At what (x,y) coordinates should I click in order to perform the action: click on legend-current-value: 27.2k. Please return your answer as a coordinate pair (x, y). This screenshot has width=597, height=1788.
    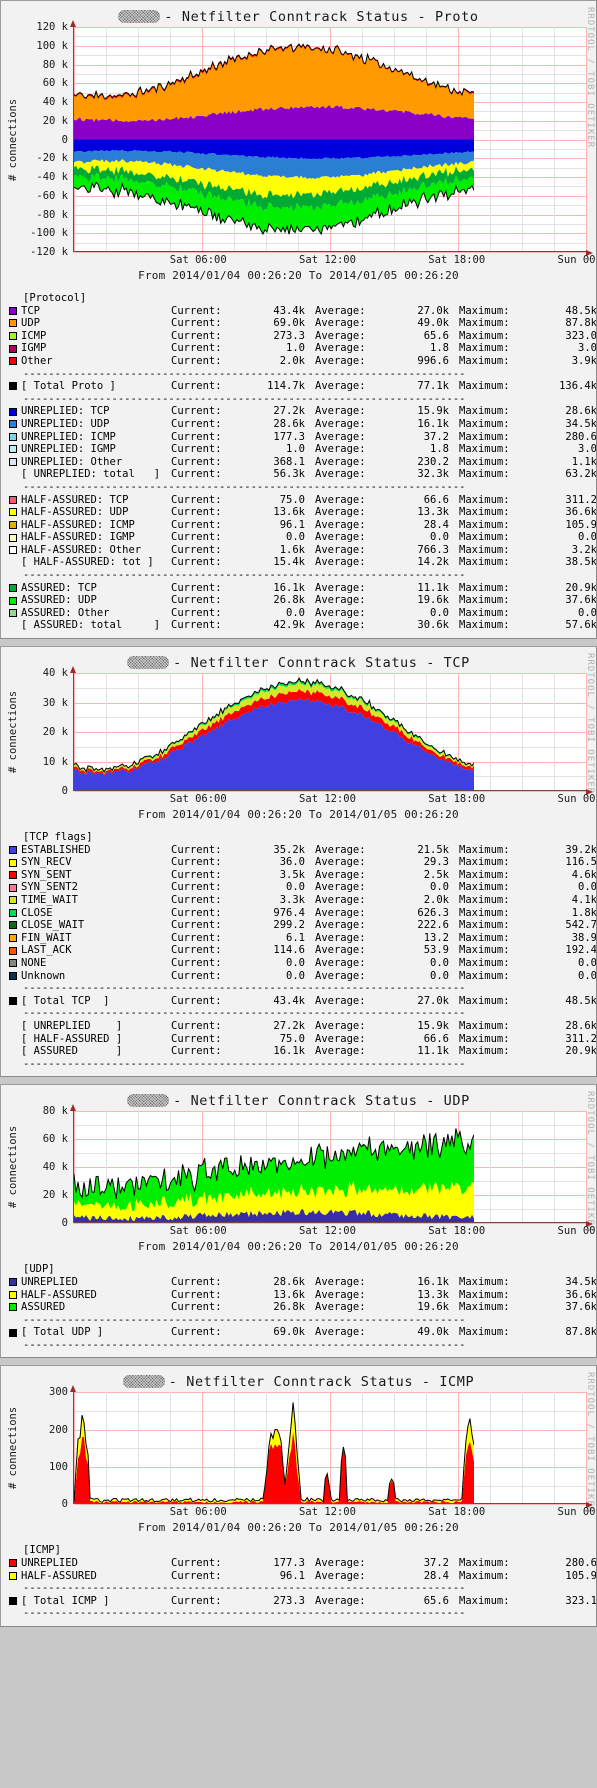
    Looking at the image, I should click on (289, 411).